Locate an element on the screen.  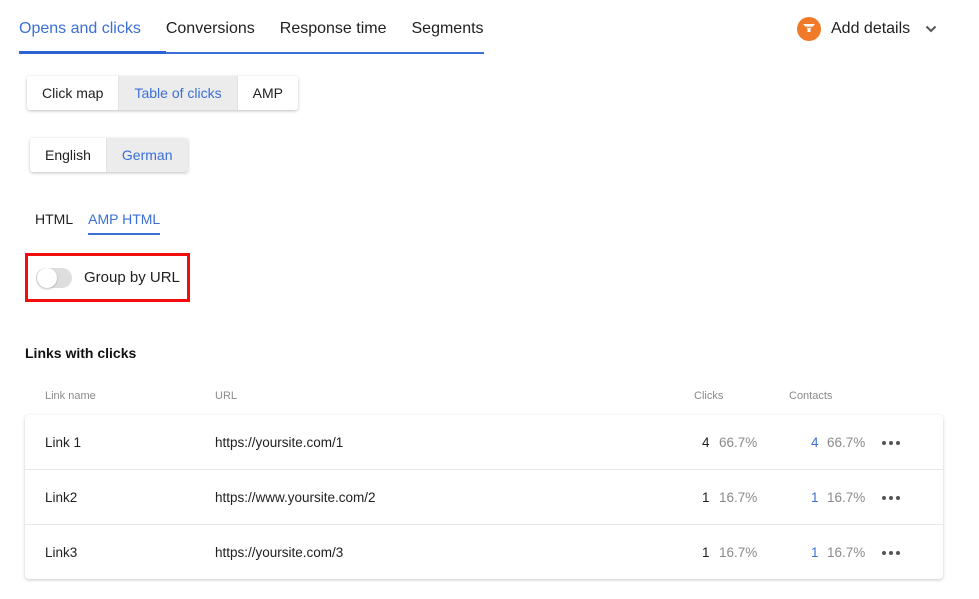
tab-html: HTML is located at coordinates (54, 220).